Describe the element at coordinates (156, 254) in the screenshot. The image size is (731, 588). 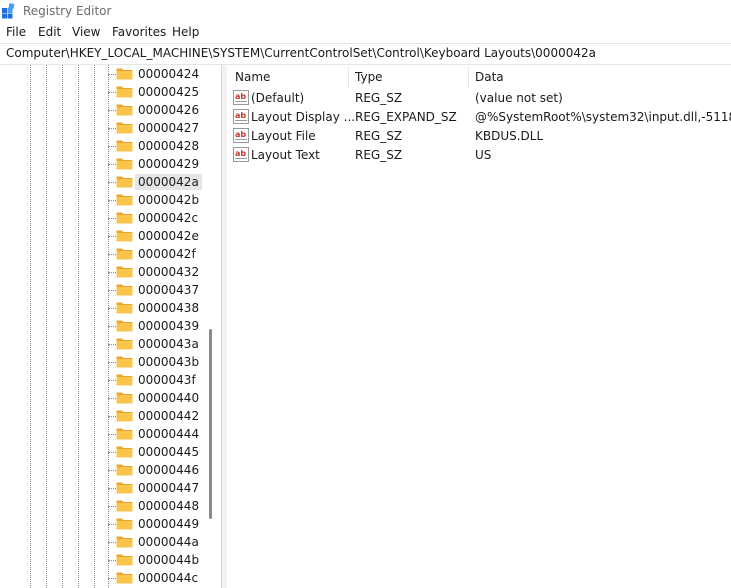
I see `tree-item: 0000042f` at that location.